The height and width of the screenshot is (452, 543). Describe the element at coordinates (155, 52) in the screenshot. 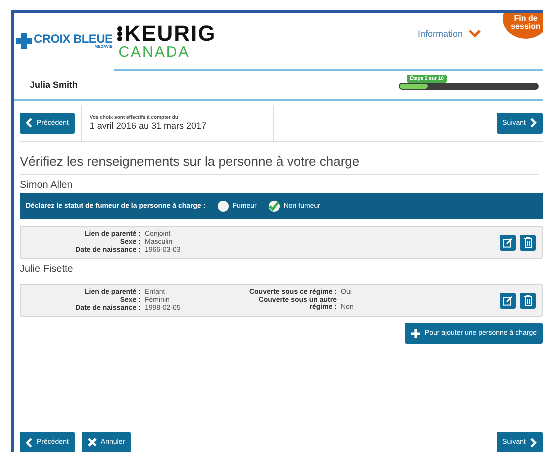

I see `brand-subtitle: CANADA` at that location.